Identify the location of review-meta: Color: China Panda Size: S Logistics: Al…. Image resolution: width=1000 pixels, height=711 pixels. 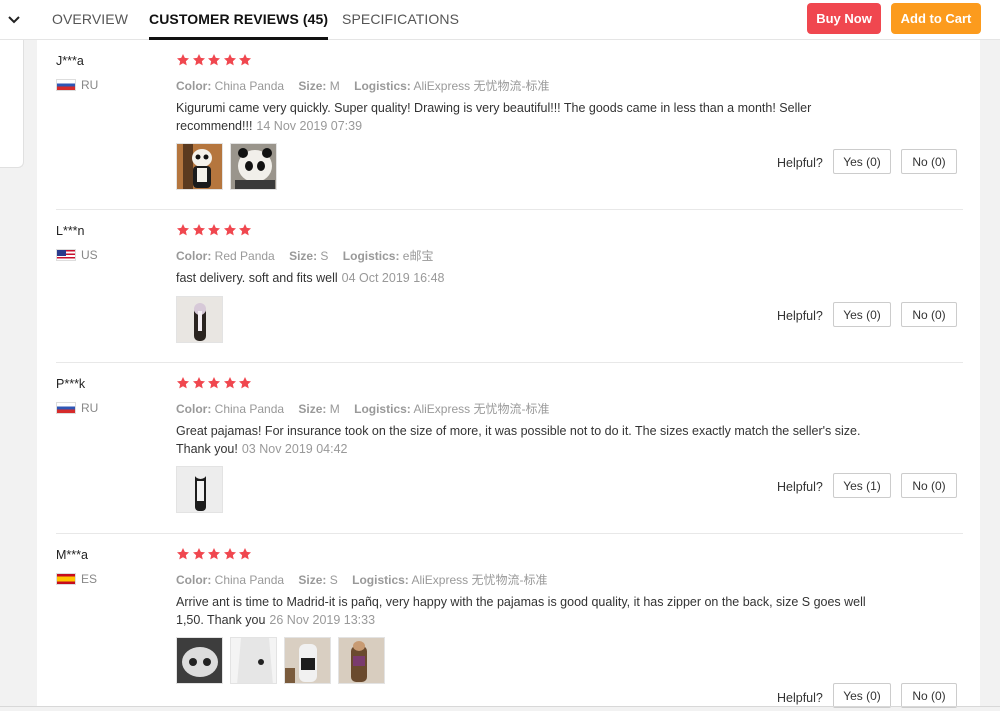
(367, 579).